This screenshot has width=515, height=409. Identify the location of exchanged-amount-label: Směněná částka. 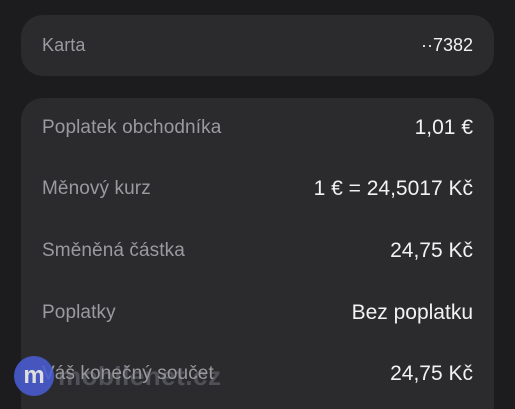
(113, 250).